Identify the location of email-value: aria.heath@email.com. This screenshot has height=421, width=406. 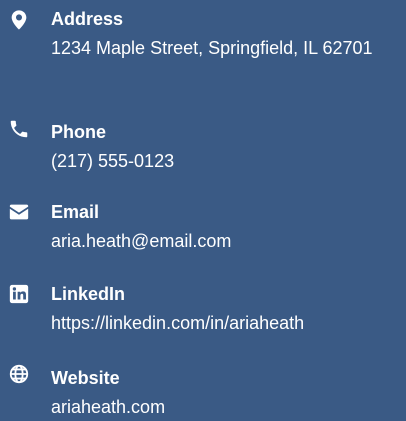
(228, 241).